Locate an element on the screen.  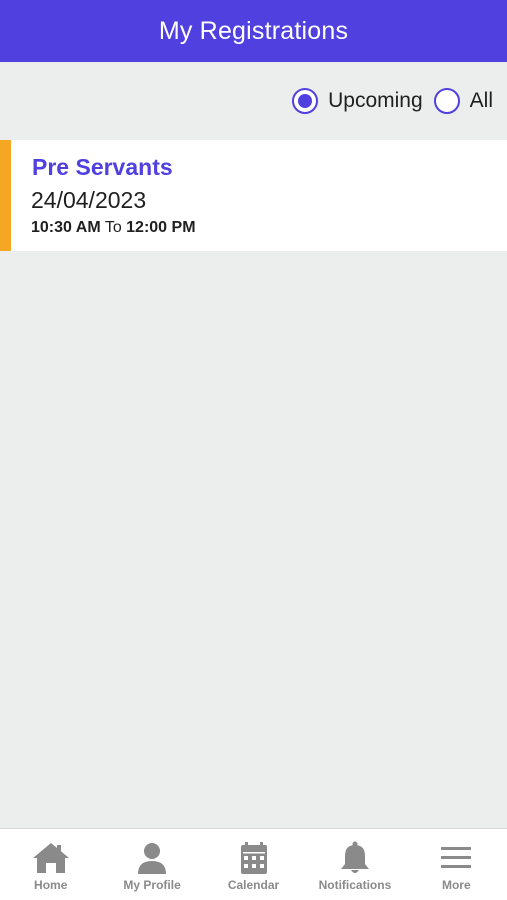
start-time: 10:30 AM is located at coordinates (66, 227).